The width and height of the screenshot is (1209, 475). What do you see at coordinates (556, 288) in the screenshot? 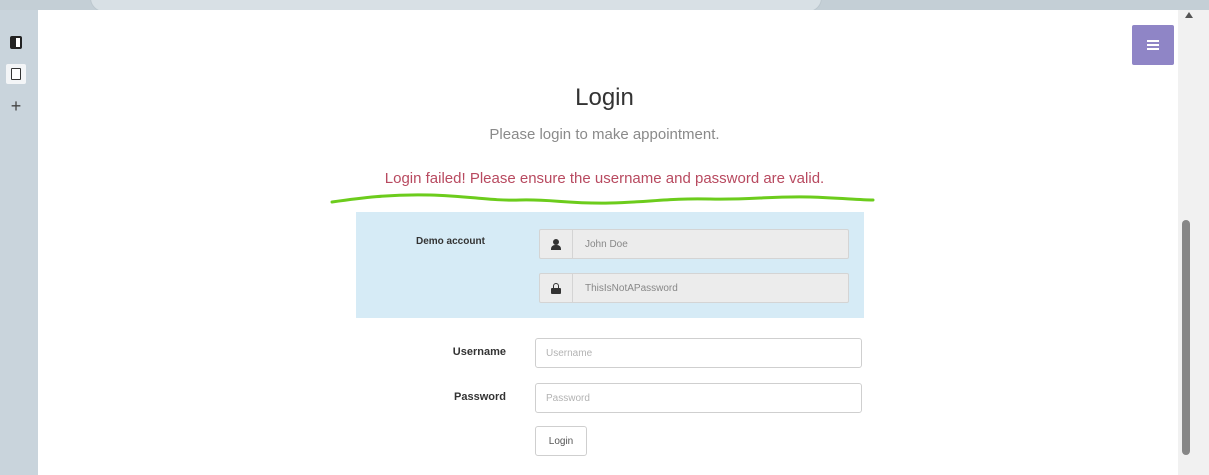
I see `lock-icon` at bounding box center [556, 288].